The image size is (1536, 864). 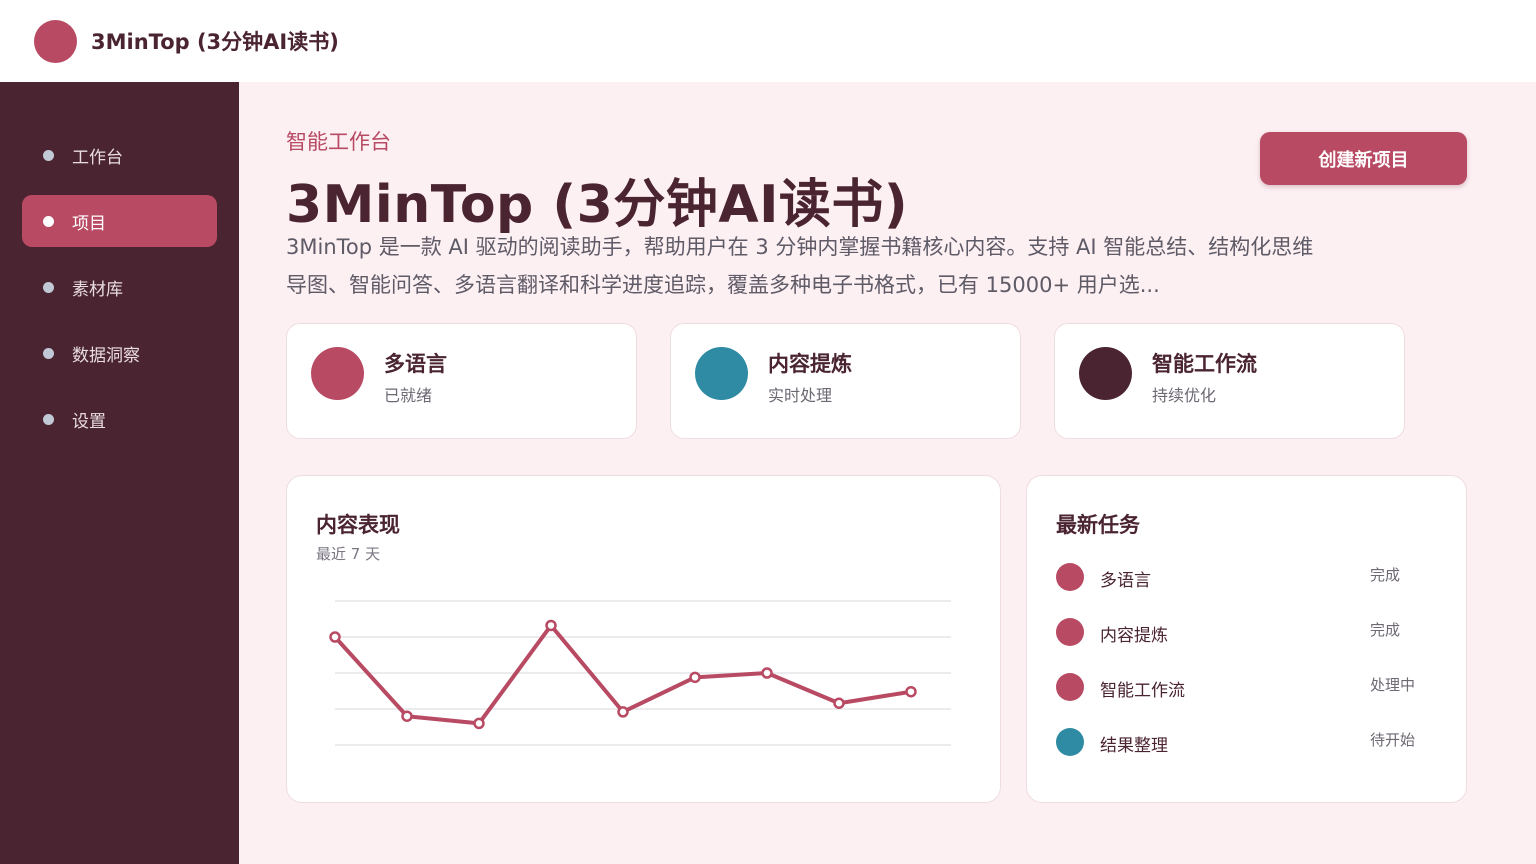 I want to click on sidebar-item-label: 项目, so click(x=89, y=223).